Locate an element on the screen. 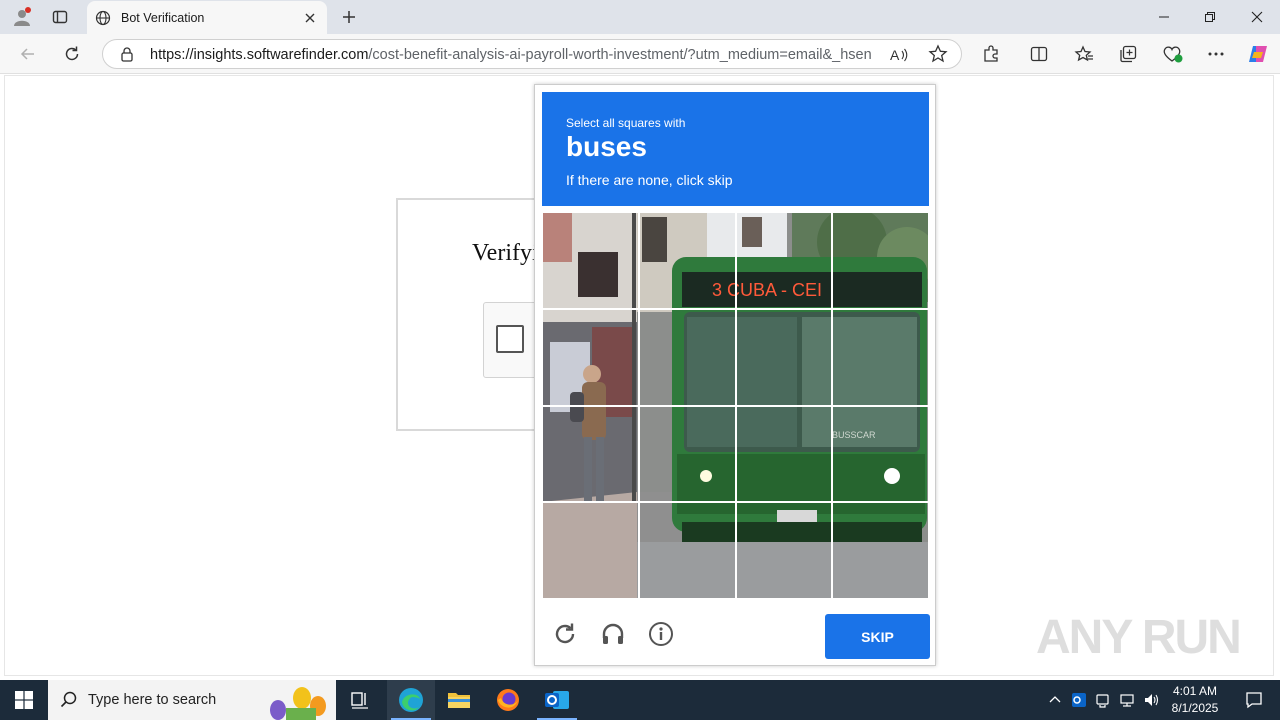  split-screen-icon is located at coordinates (1039, 54).